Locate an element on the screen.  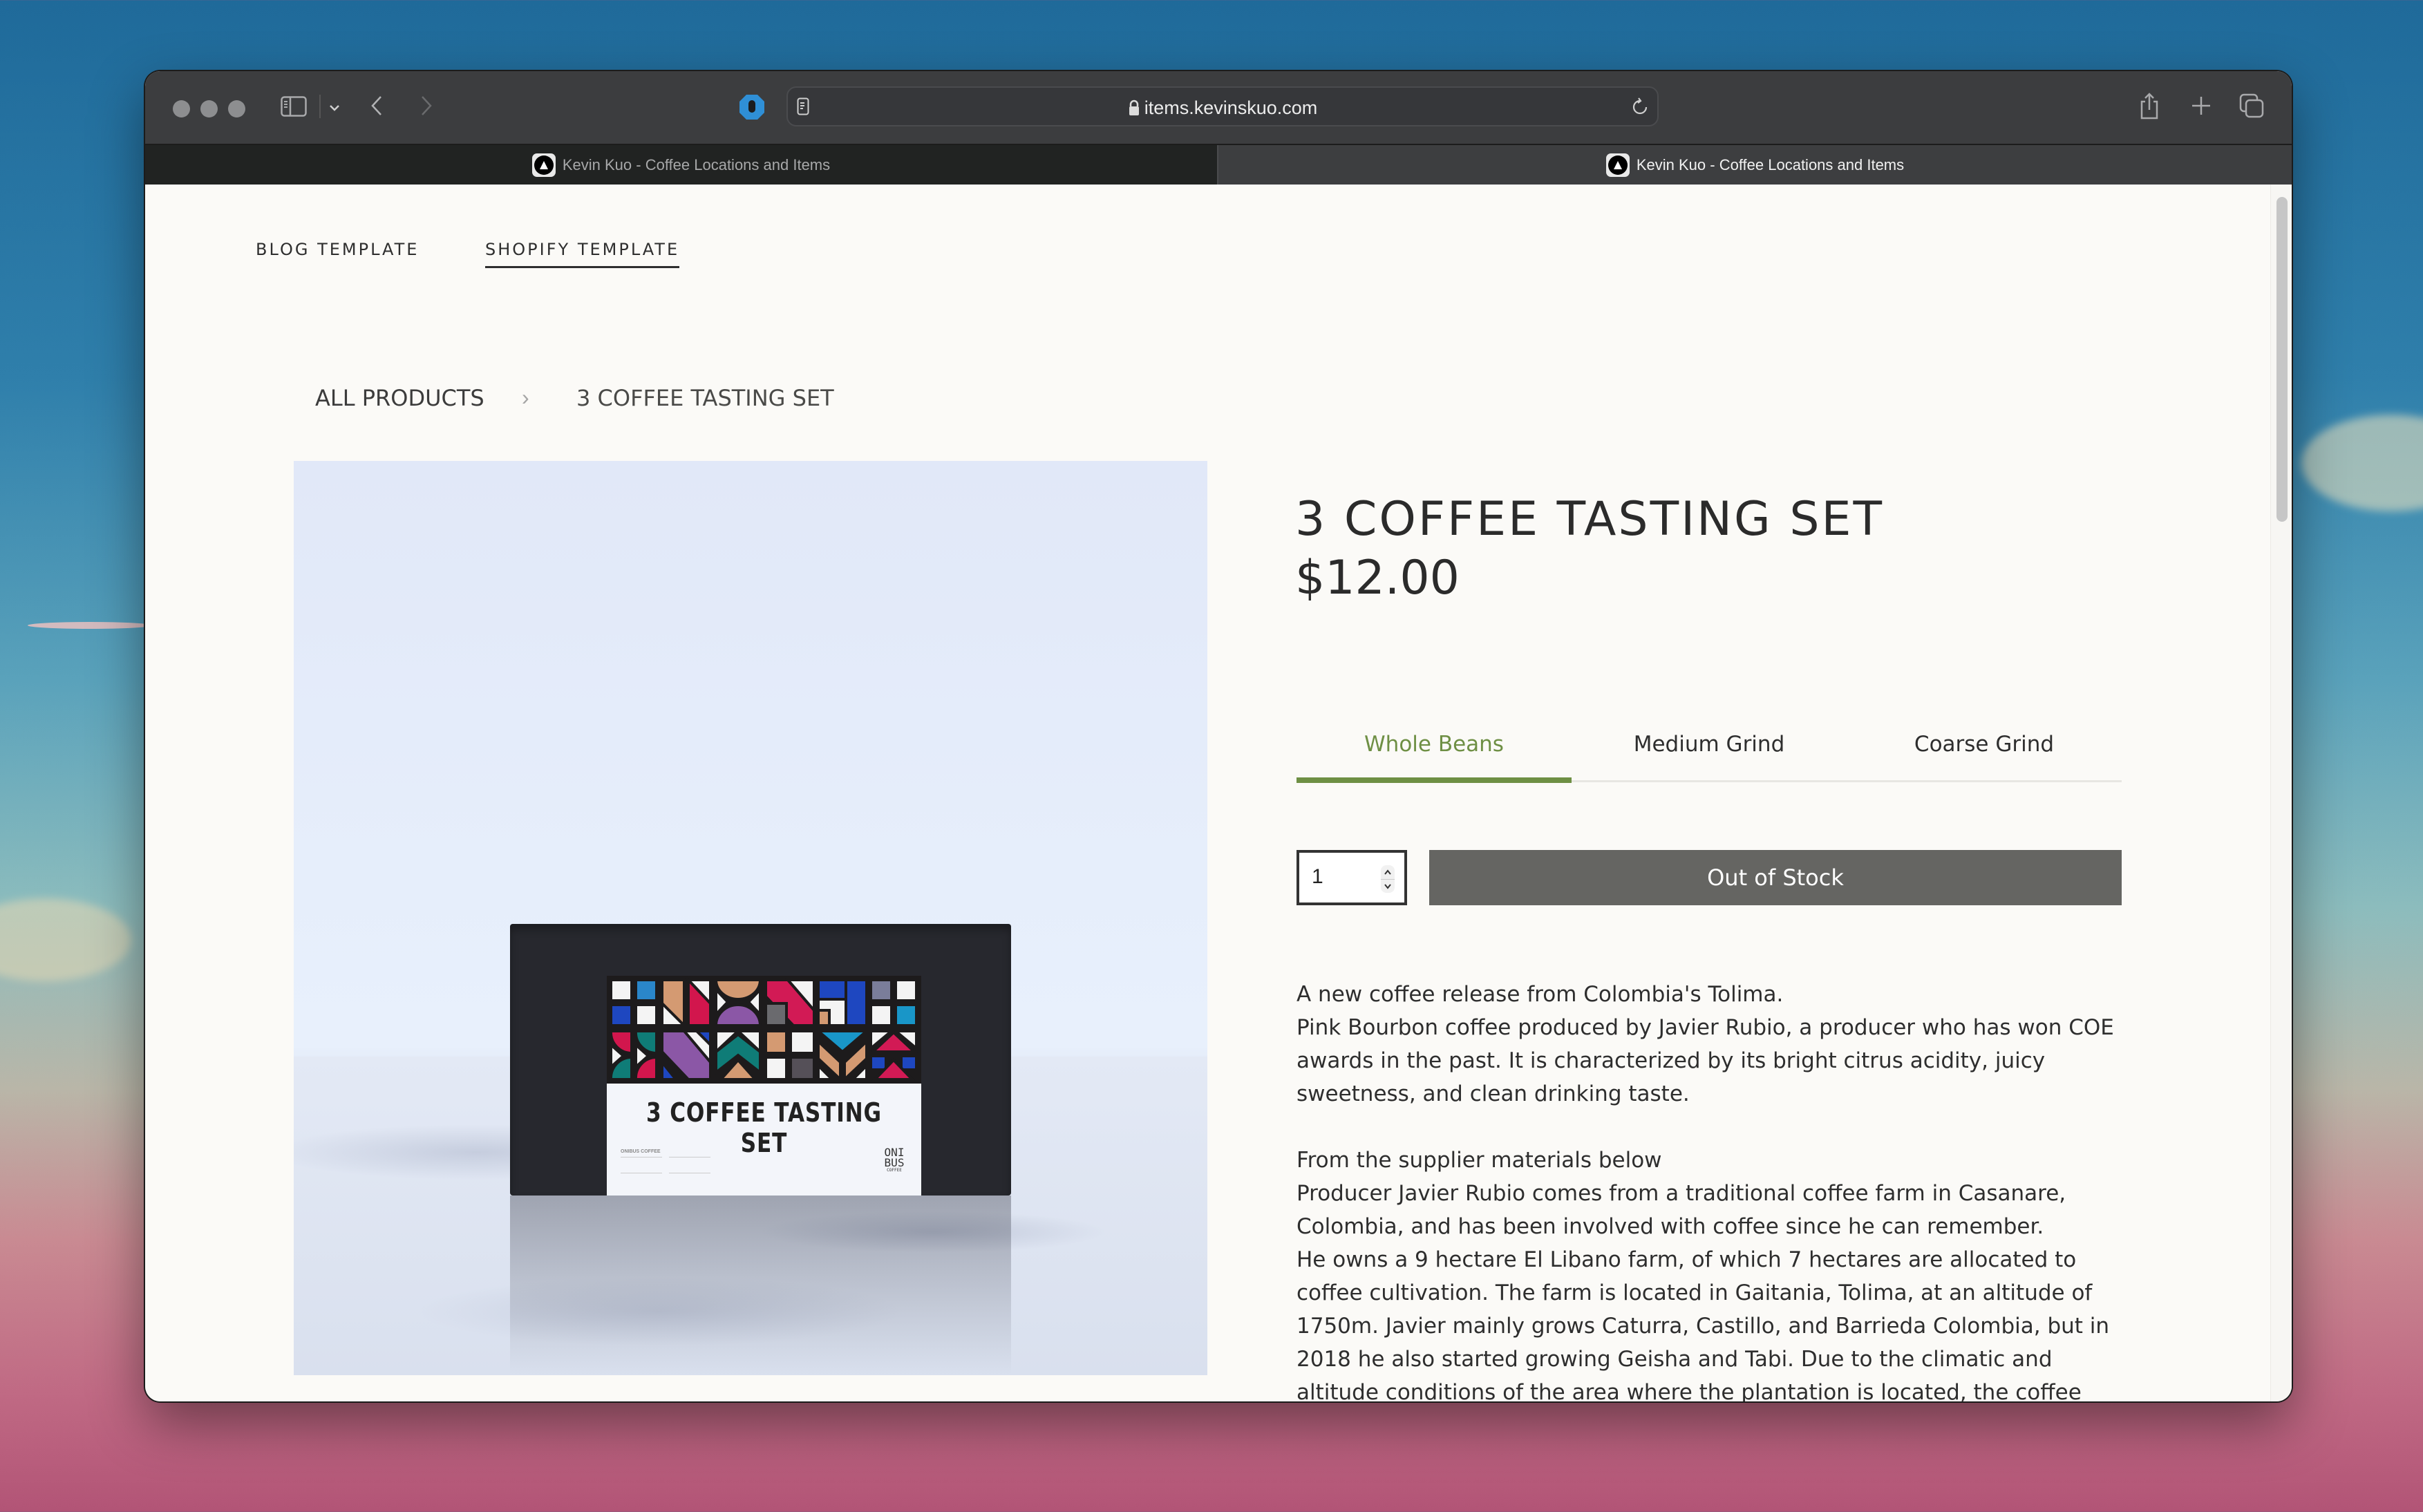
sidebar-toggle-button is located at coordinates (294, 106).